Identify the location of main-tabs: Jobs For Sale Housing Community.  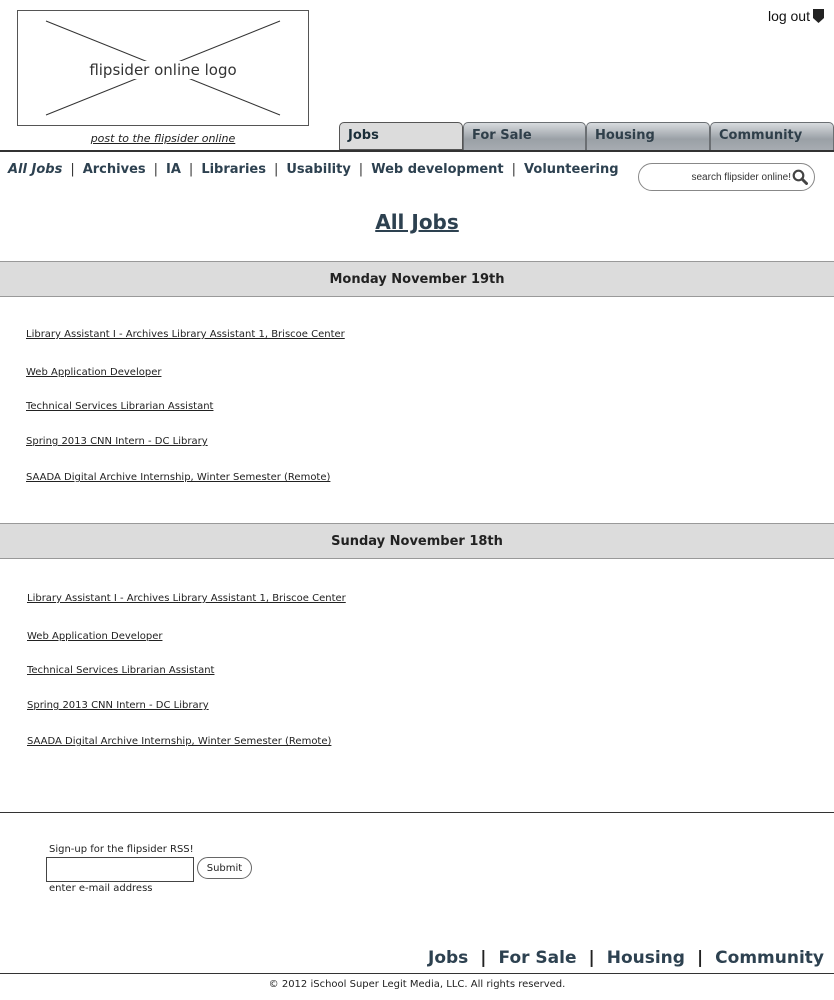
(586, 136).